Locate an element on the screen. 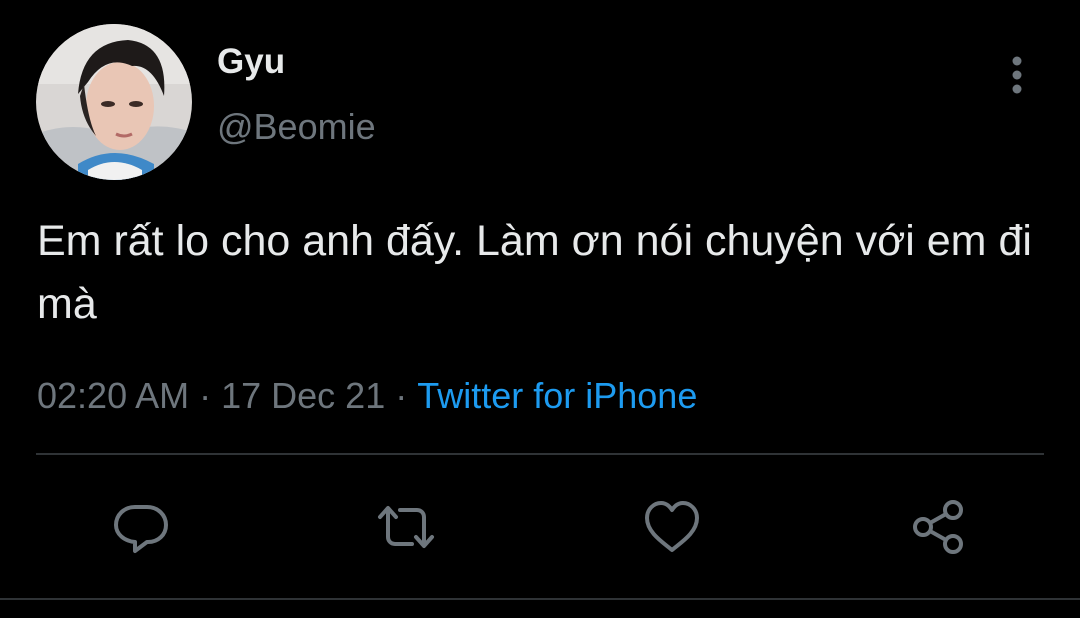  share-icon is located at coordinates (938, 527).